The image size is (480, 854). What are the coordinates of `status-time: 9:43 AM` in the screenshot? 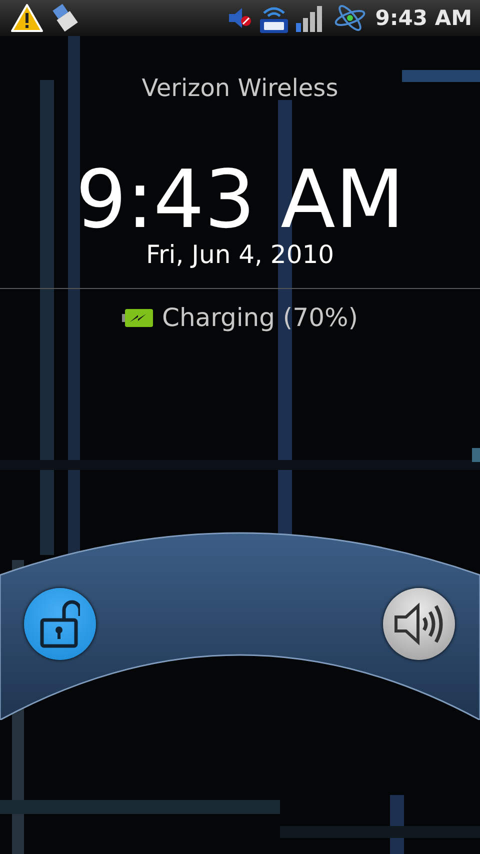 It's located at (423, 18).